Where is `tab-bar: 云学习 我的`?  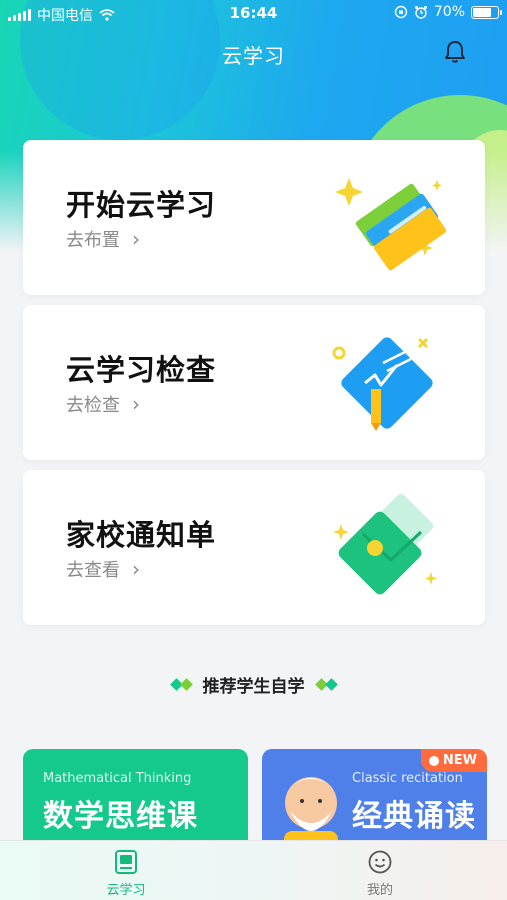
tab-bar: 云学习 我的 is located at coordinates (253, 870).